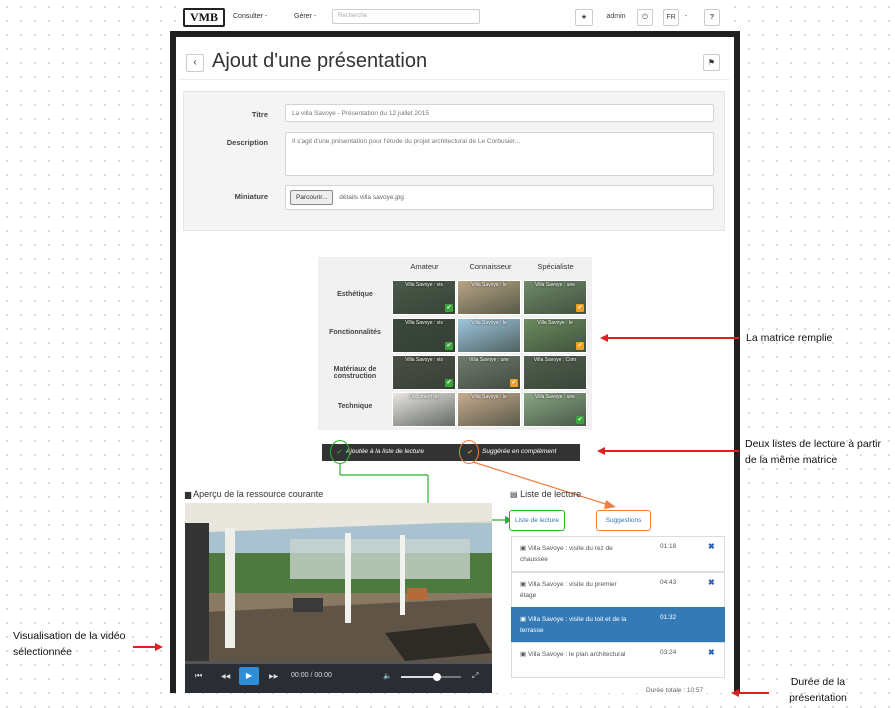  Describe the element at coordinates (198, 676) in the screenshot. I see `skip-back-icon: ⏮` at that location.